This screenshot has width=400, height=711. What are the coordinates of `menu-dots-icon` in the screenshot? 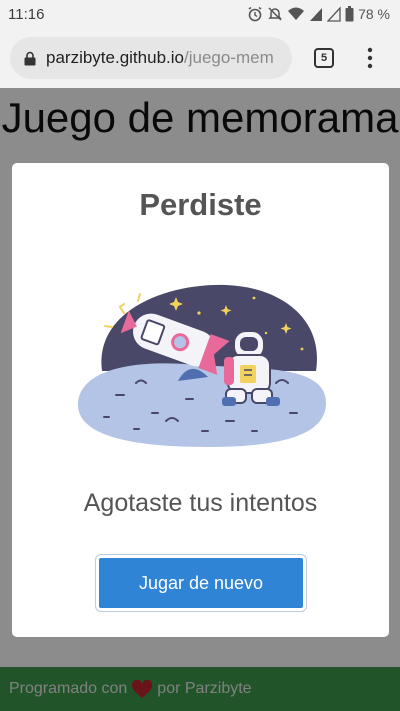 It's located at (370, 58).